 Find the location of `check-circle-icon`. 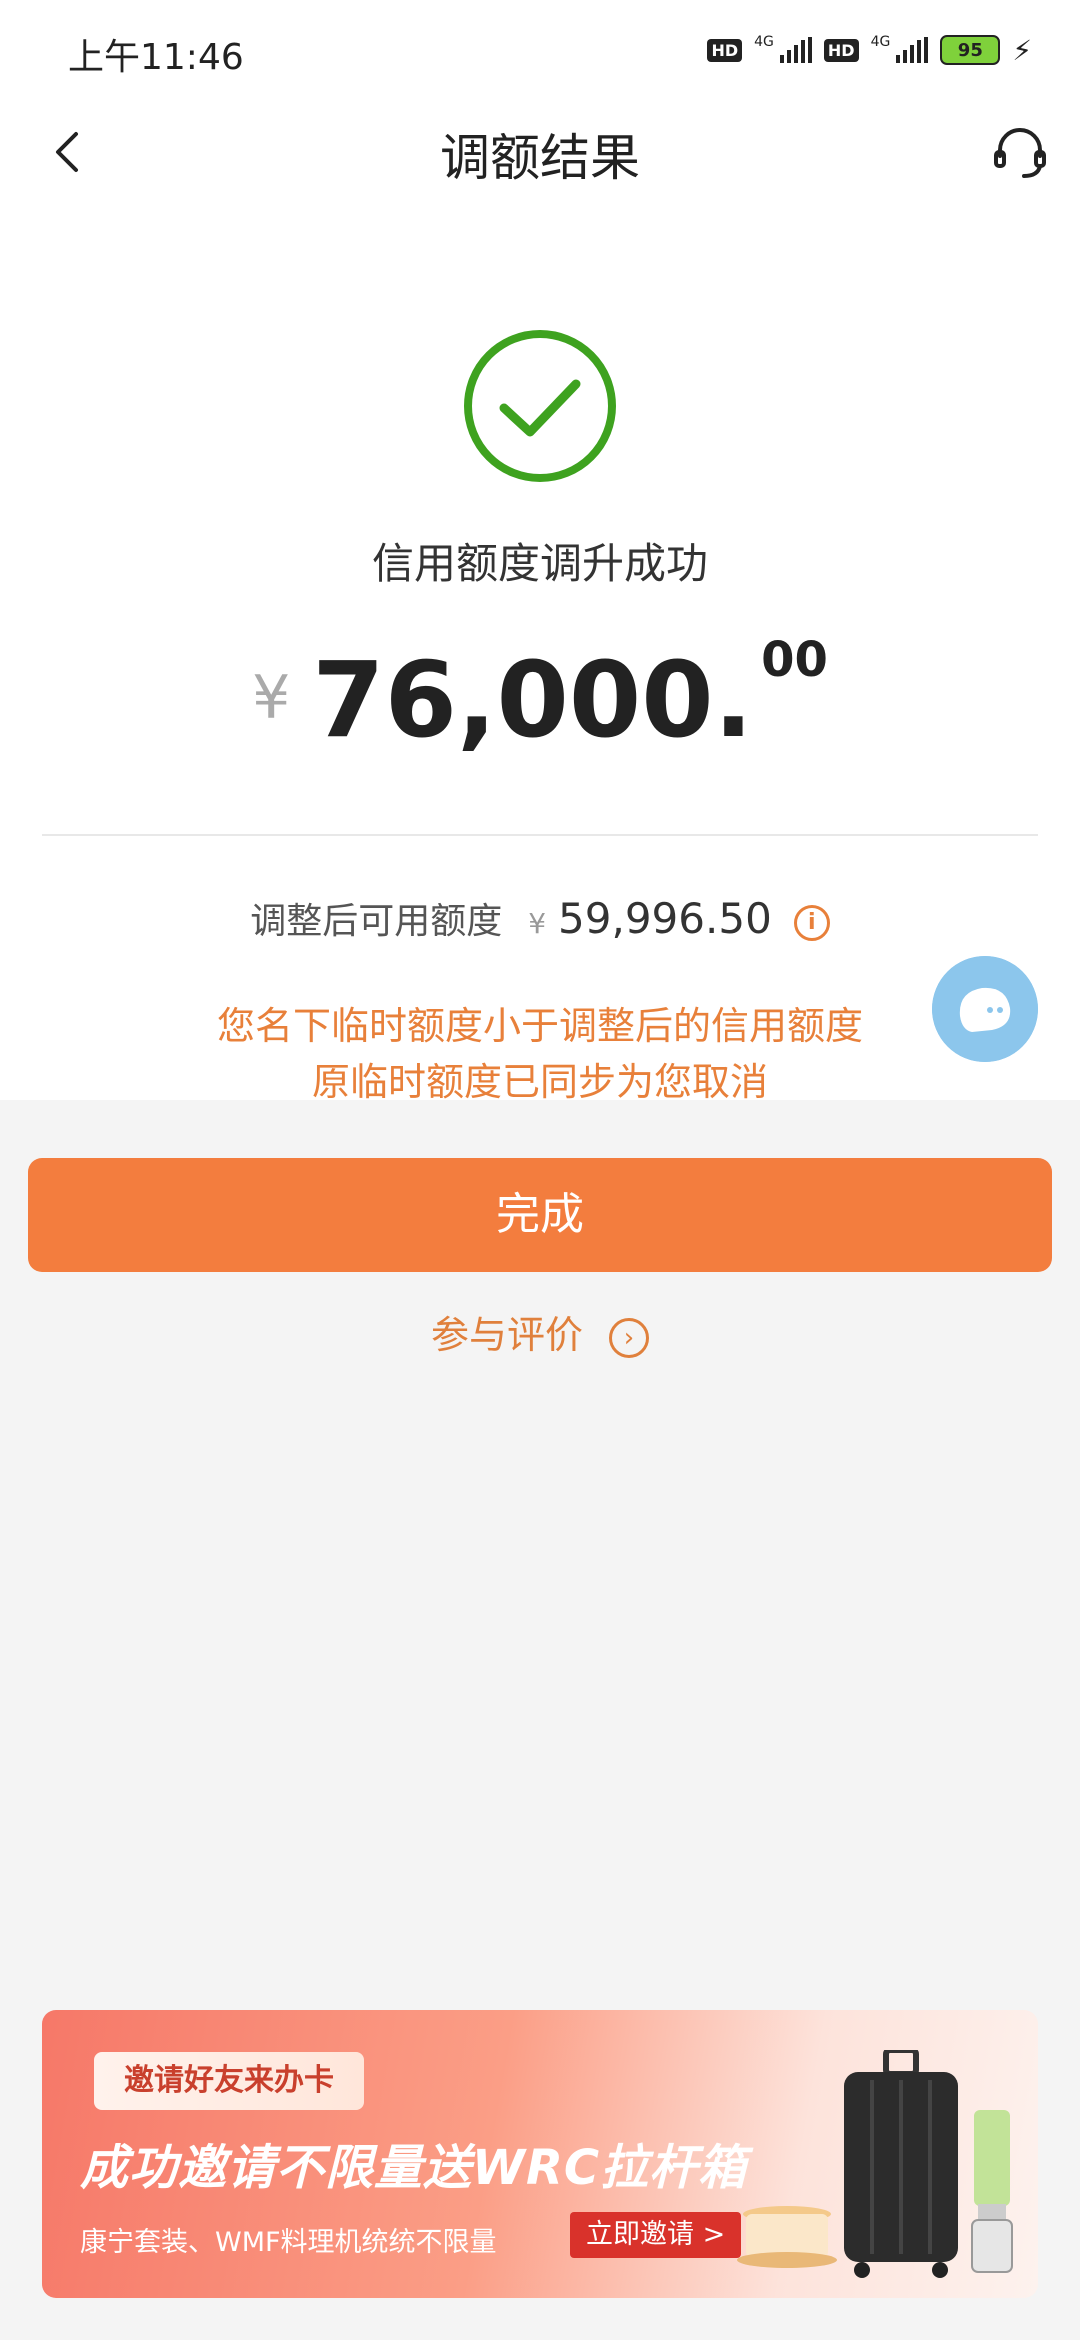

check-circle-icon is located at coordinates (540, 406).